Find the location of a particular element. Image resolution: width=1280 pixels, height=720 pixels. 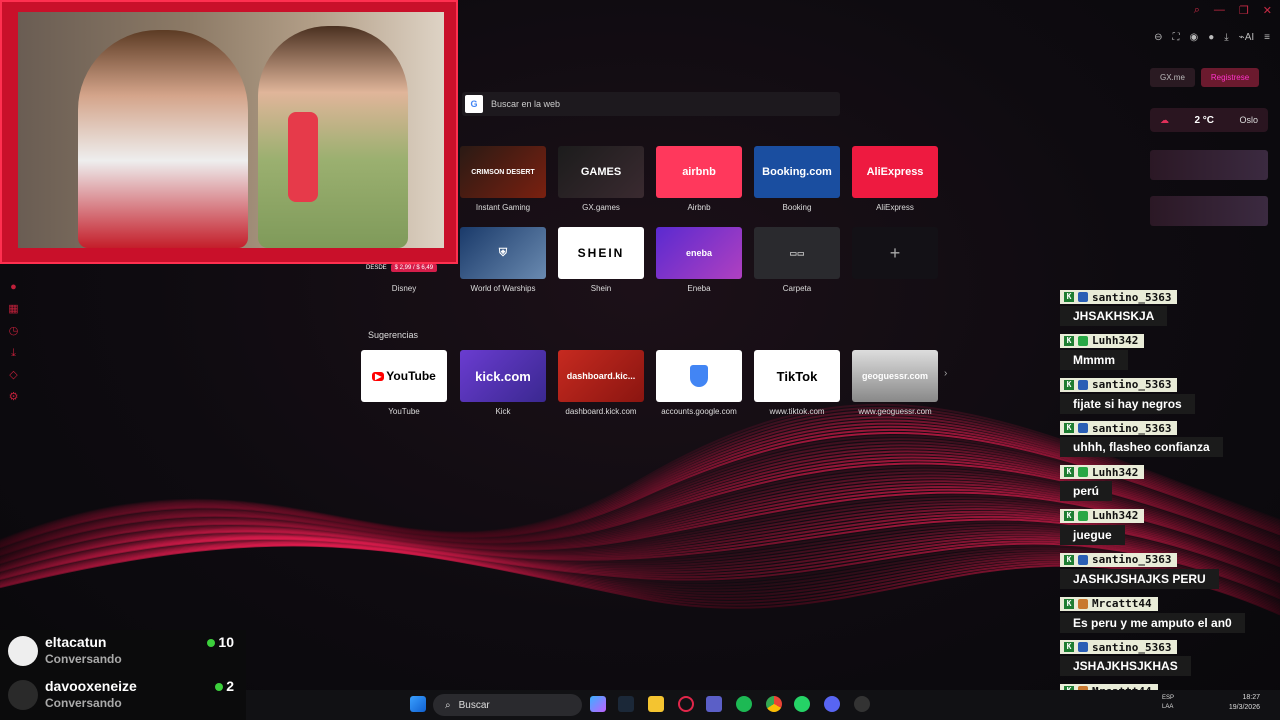

file-explorer-icon is located at coordinates (656, 704).